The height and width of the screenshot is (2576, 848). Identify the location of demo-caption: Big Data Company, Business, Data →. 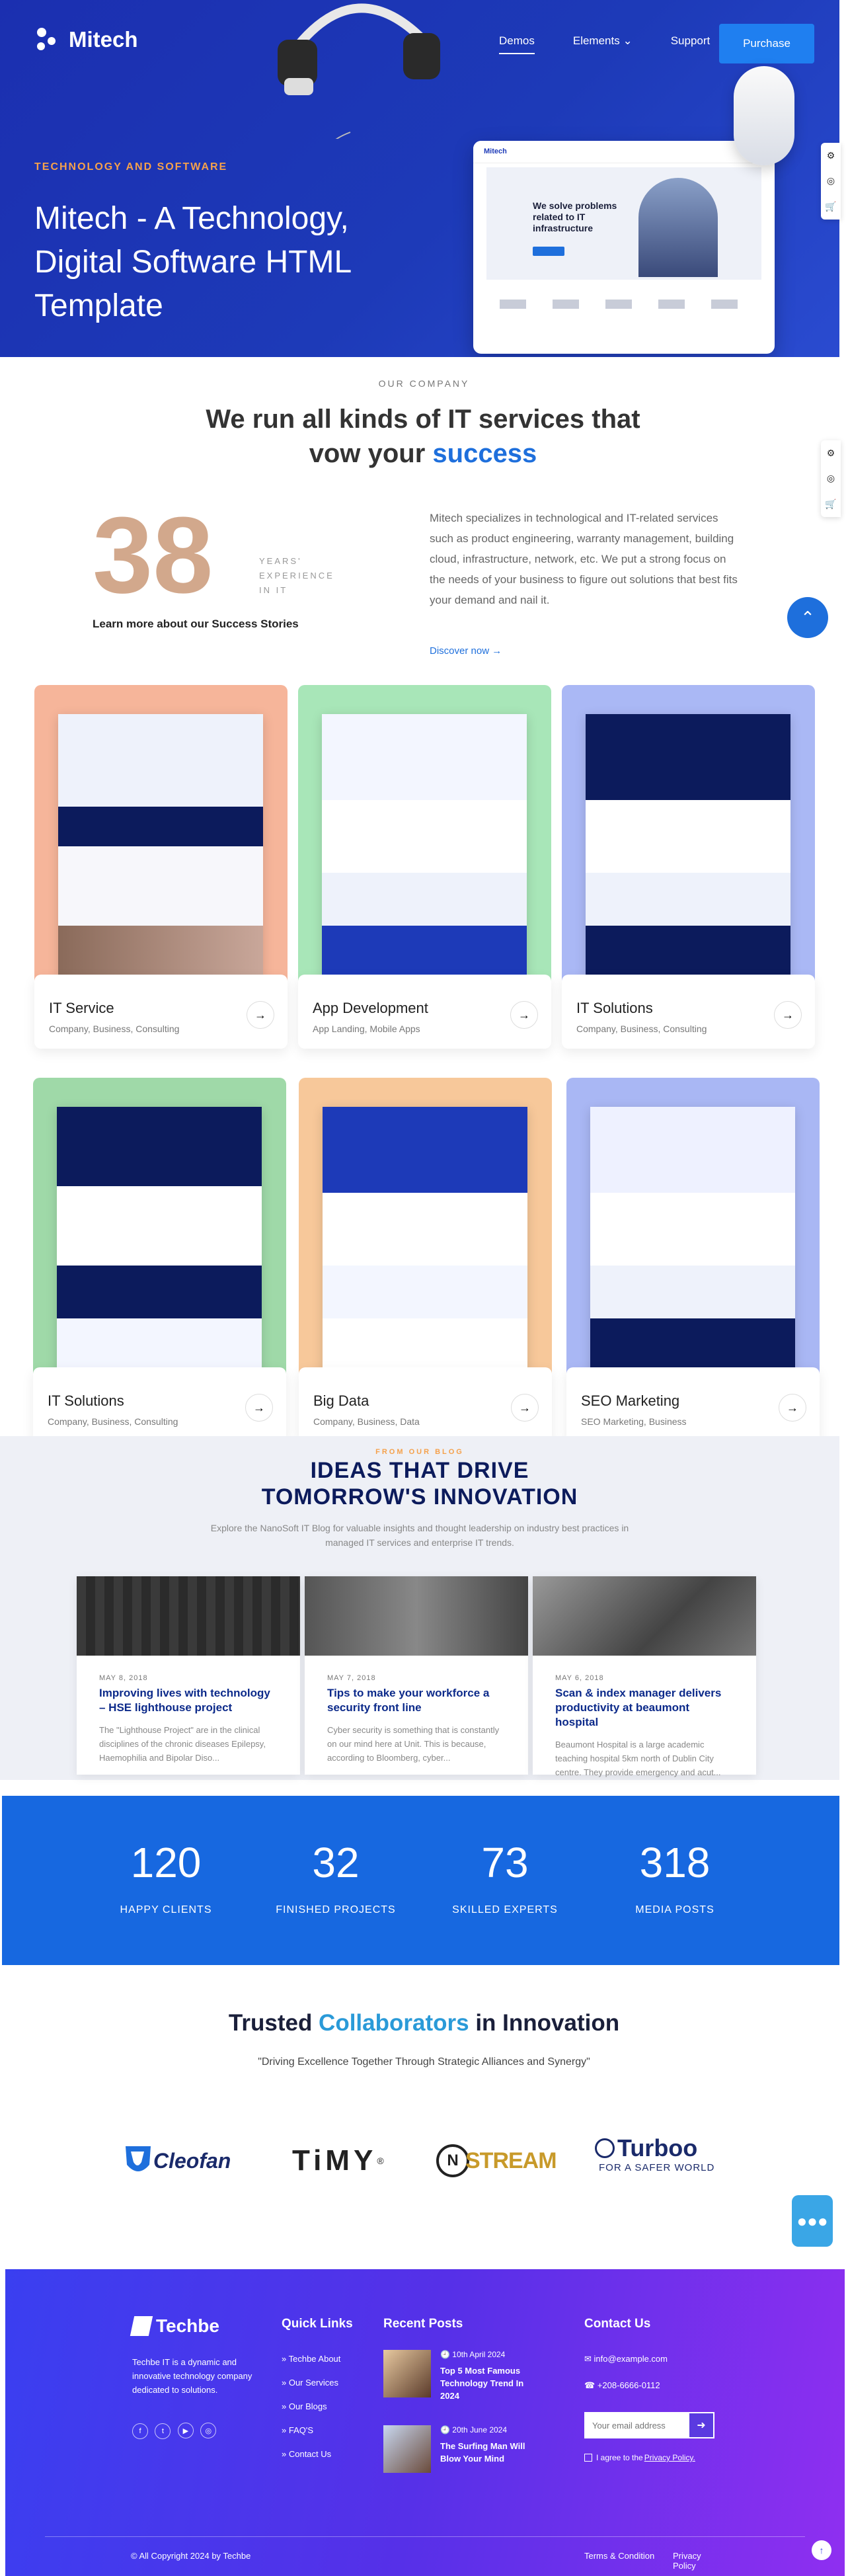
(425, 1404).